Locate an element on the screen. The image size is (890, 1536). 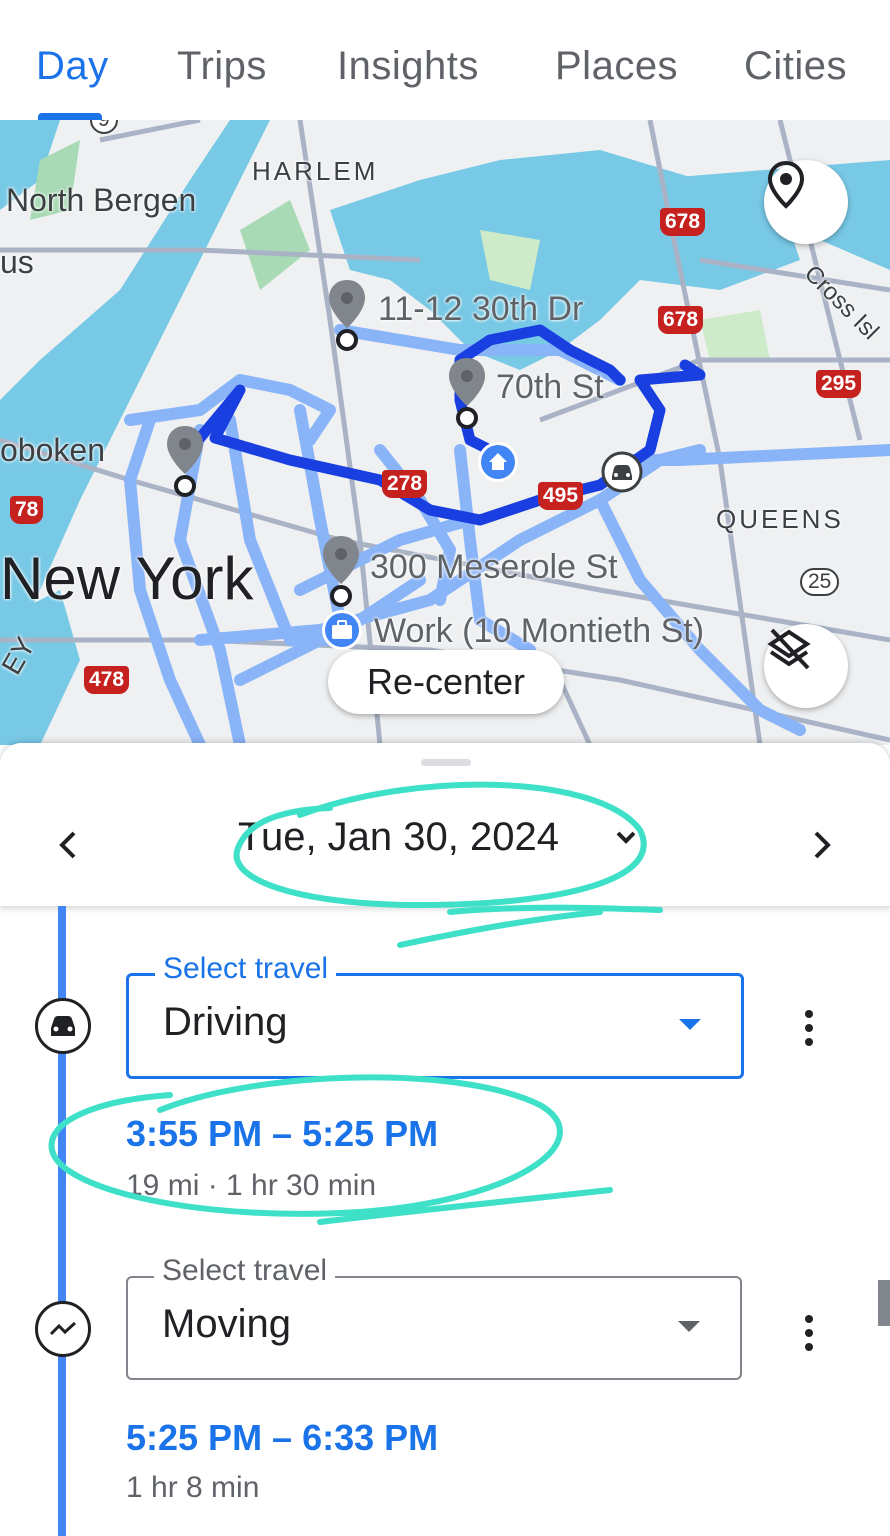
interstate-shield: 295 is located at coordinates (839, 384).